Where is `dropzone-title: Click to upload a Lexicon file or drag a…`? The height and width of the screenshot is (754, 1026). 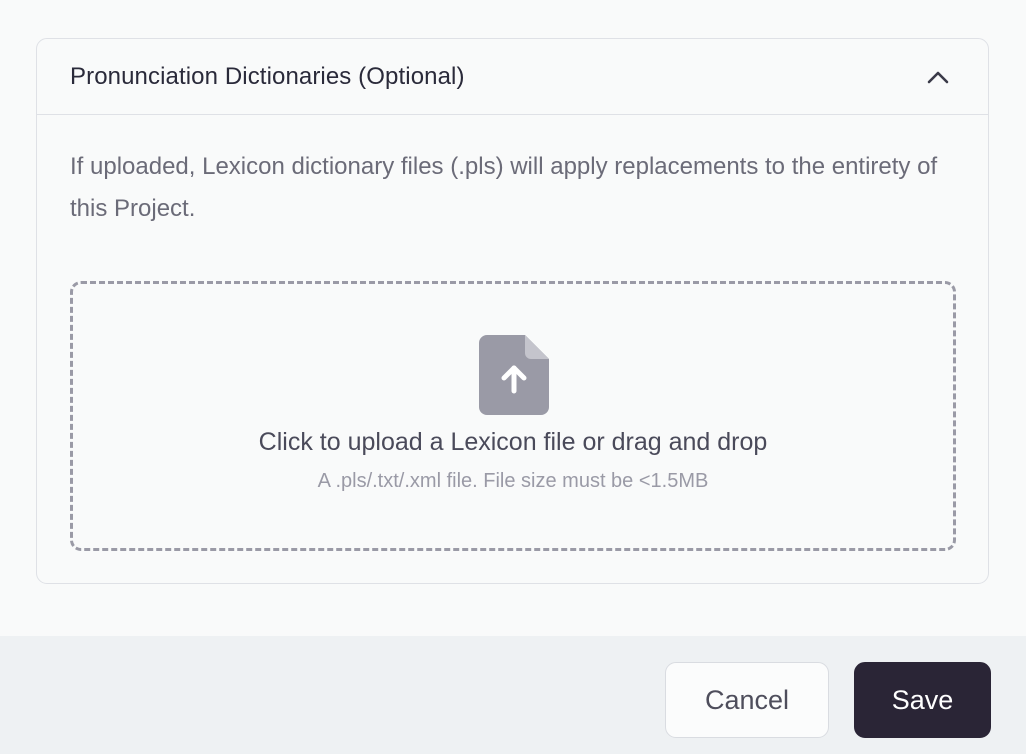
dropzone-title: Click to upload a Lexicon file or drag a… is located at coordinates (513, 442).